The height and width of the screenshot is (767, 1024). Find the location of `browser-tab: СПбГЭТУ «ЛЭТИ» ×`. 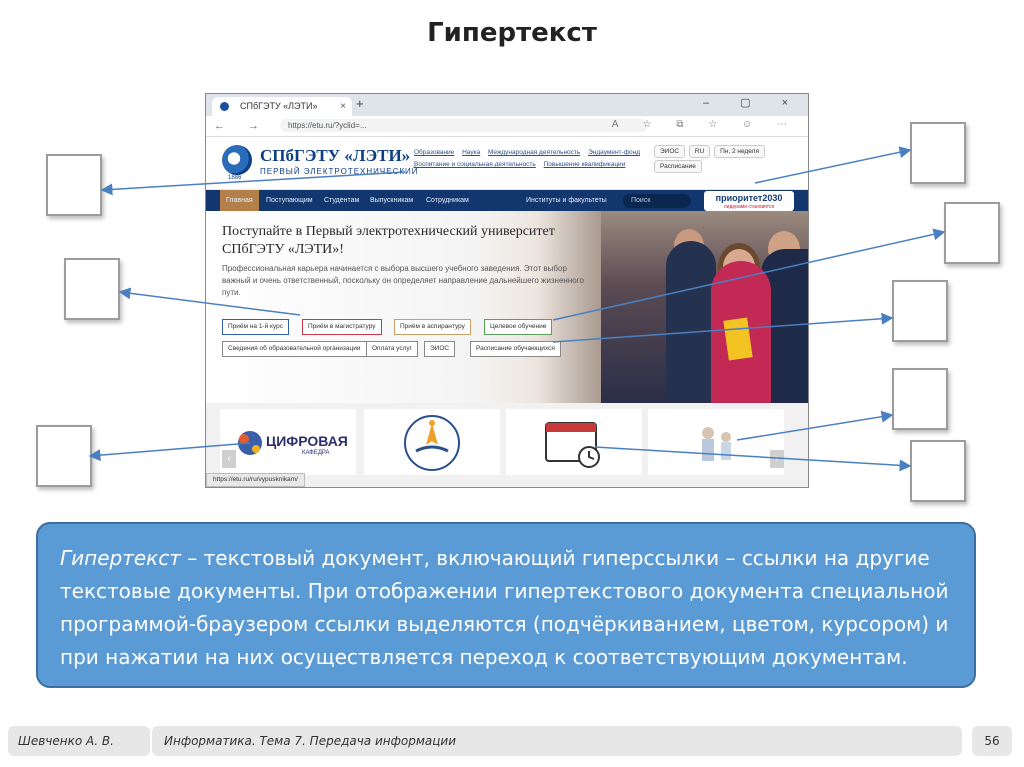

browser-tab: СПбГЭТУ «ЛЭТИ» × is located at coordinates (282, 106).